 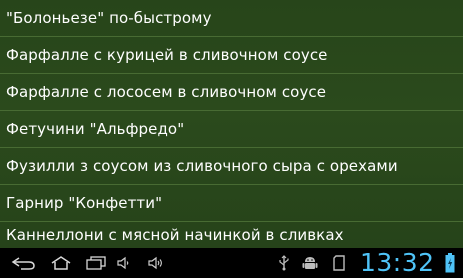 I want to click on android-debug-status, so click(x=310, y=263).